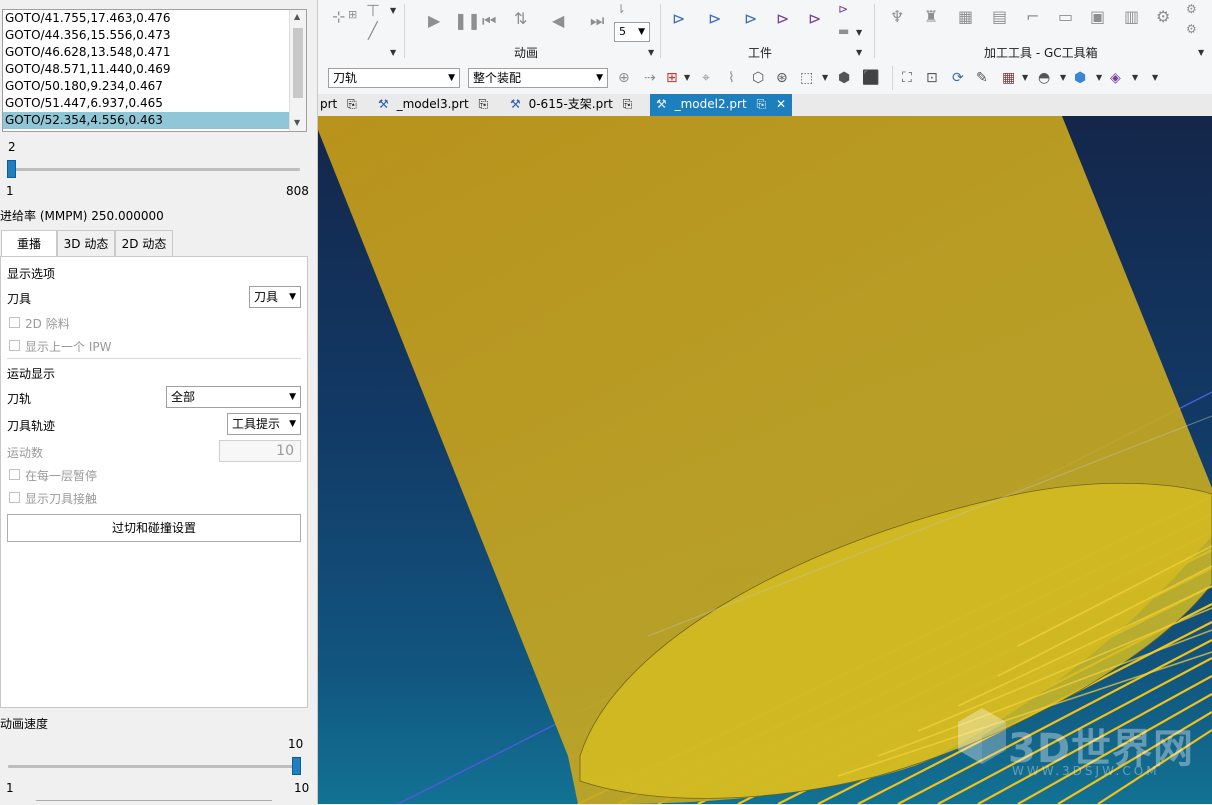 This screenshot has width=1212, height=805. Describe the element at coordinates (154, 86) in the screenshot. I see `list-item: GOTO/50.180,9.234,0.467` at that location.